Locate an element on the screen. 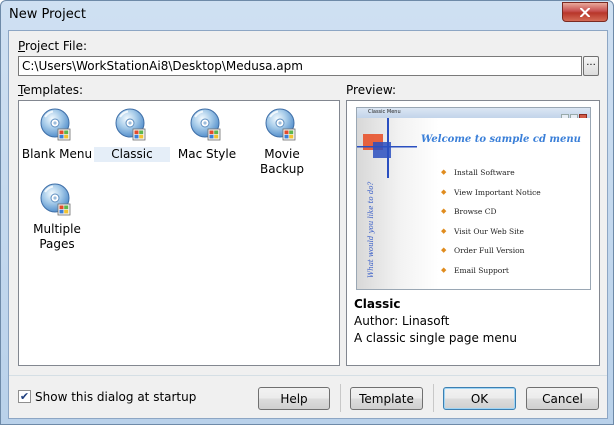 Image resolution: width=614 pixels, height=425 pixels. show-at-startup-checkbox: ✔ is located at coordinates (24, 396).